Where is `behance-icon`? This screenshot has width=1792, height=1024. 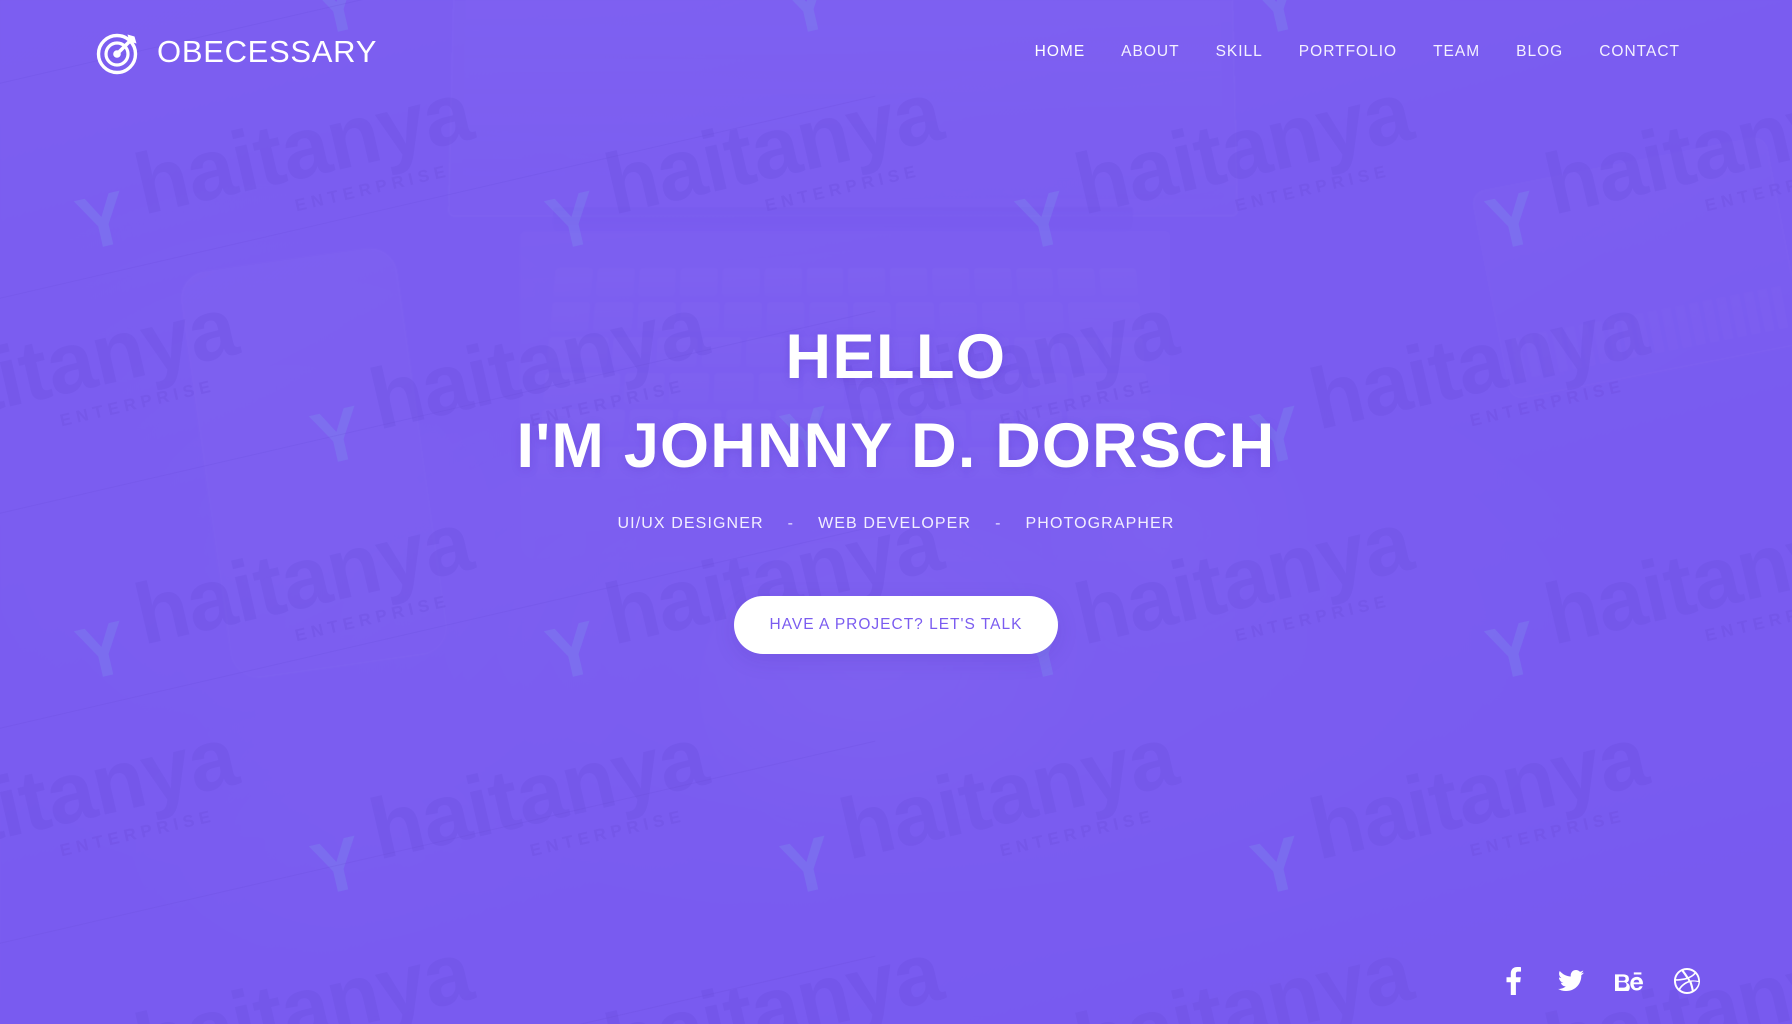 behance-icon is located at coordinates (1629, 981).